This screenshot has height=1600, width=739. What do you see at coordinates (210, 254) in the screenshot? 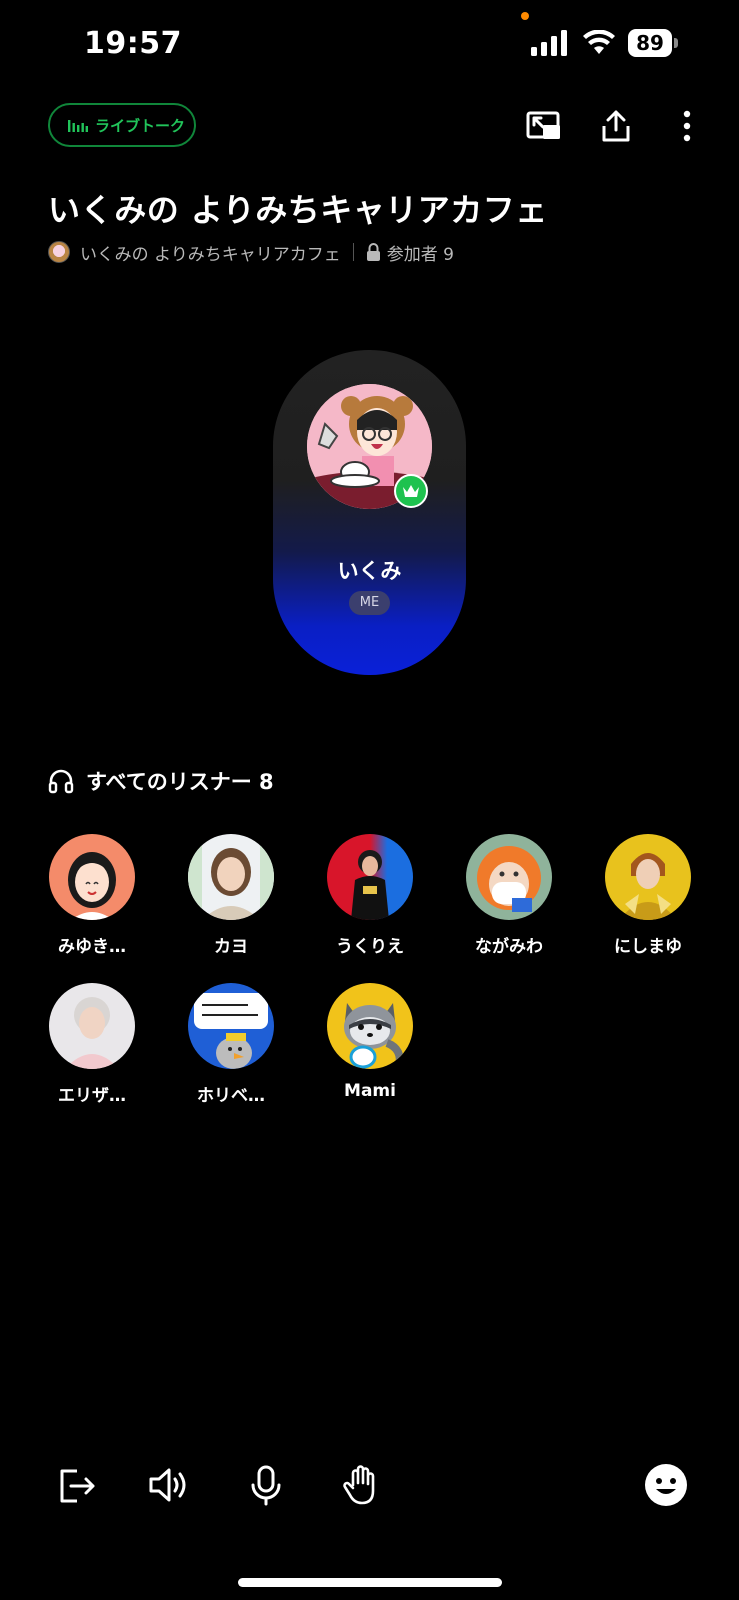
I see `host-room-name: いくみの よりみちキャリアカフェ` at bounding box center [210, 254].